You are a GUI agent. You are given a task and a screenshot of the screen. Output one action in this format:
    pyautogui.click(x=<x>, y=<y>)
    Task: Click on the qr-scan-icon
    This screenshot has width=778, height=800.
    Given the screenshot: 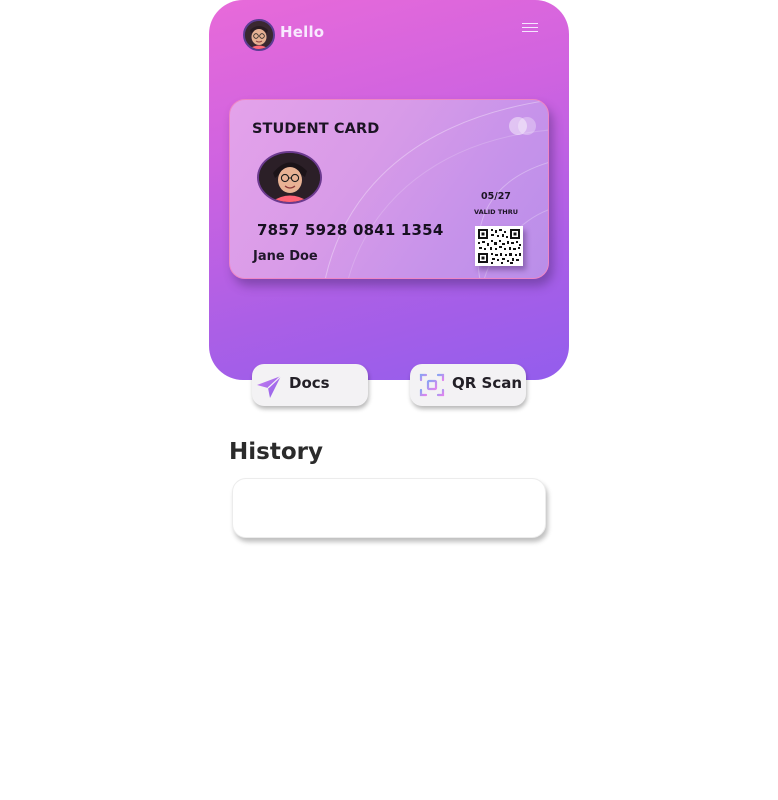 What is the action you would take?
    pyautogui.click(x=432, y=385)
    